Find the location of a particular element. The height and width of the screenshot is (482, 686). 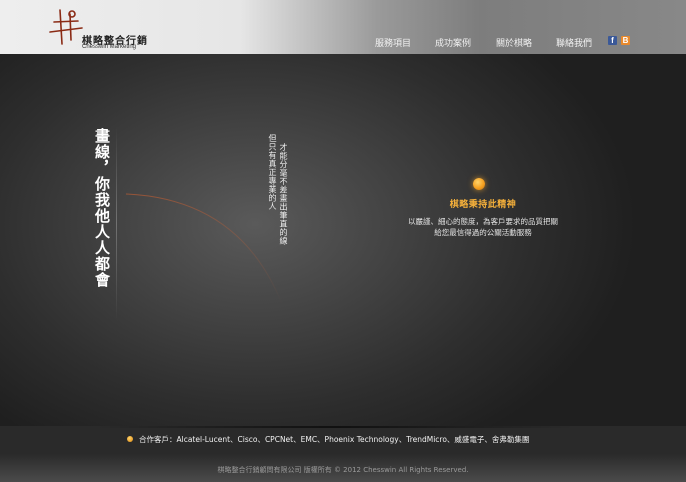

orange-dot-icon is located at coordinates (479, 184).